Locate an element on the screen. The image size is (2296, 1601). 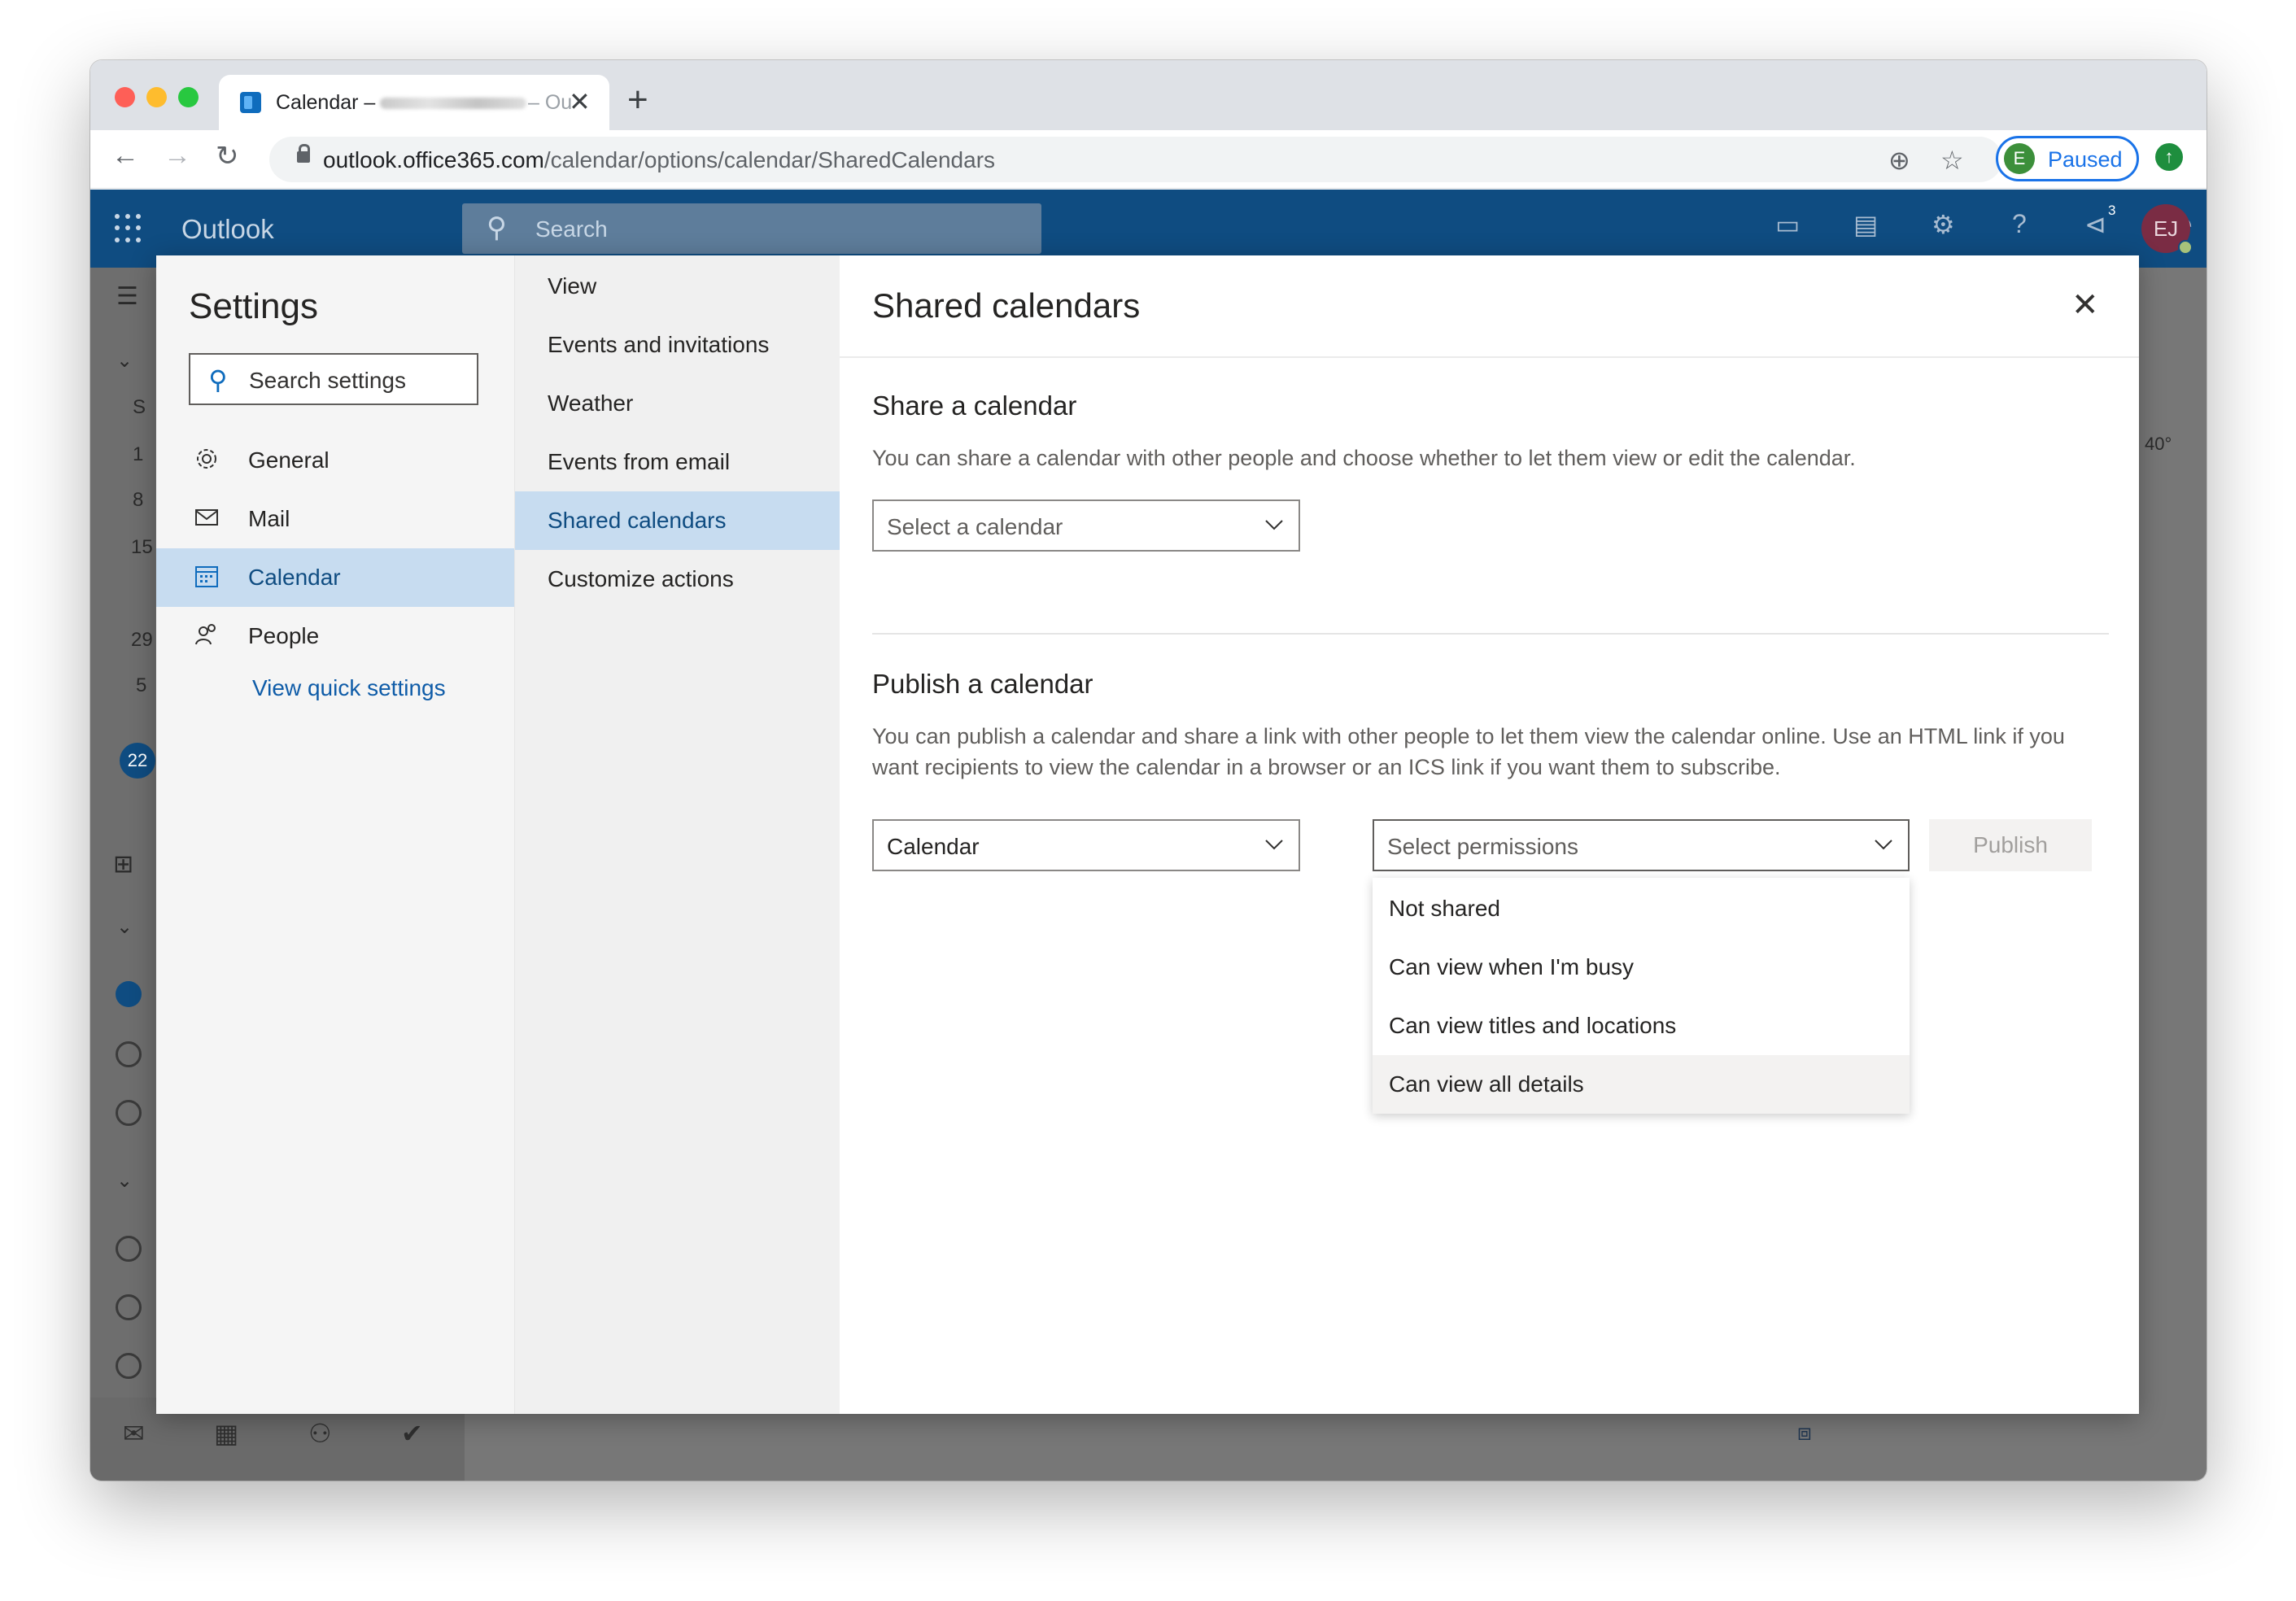
calendar-day-label: 8 is located at coordinates (138, 500).